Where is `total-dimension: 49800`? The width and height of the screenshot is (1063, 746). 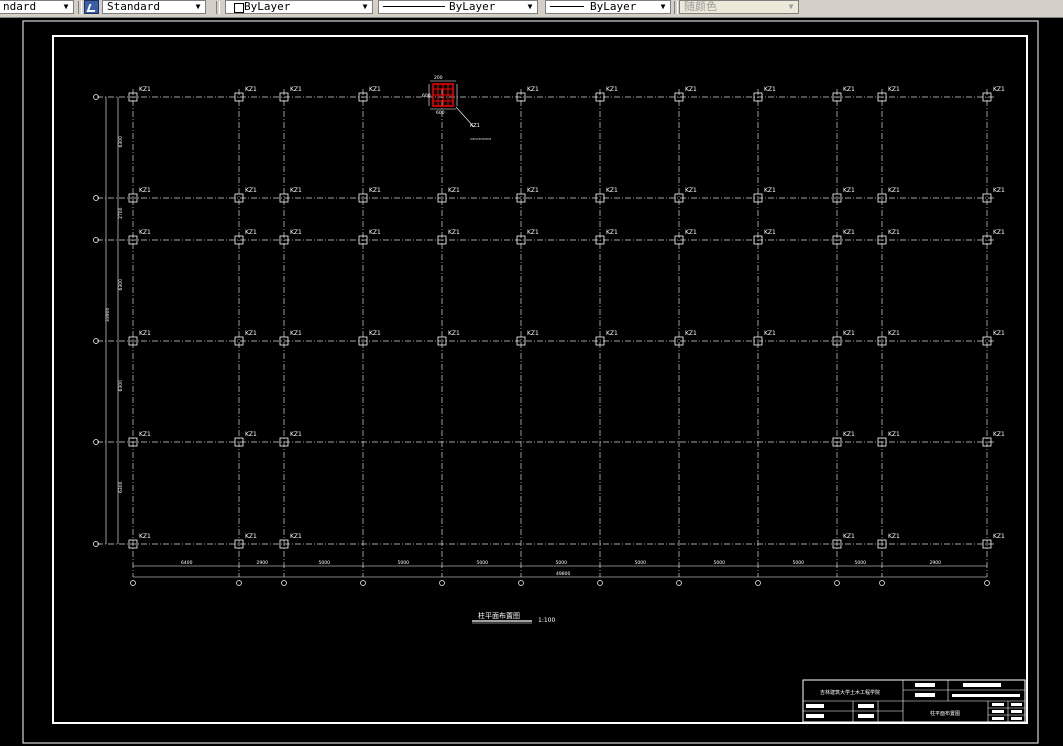
total-dimension: 49800 is located at coordinates (563, 574).